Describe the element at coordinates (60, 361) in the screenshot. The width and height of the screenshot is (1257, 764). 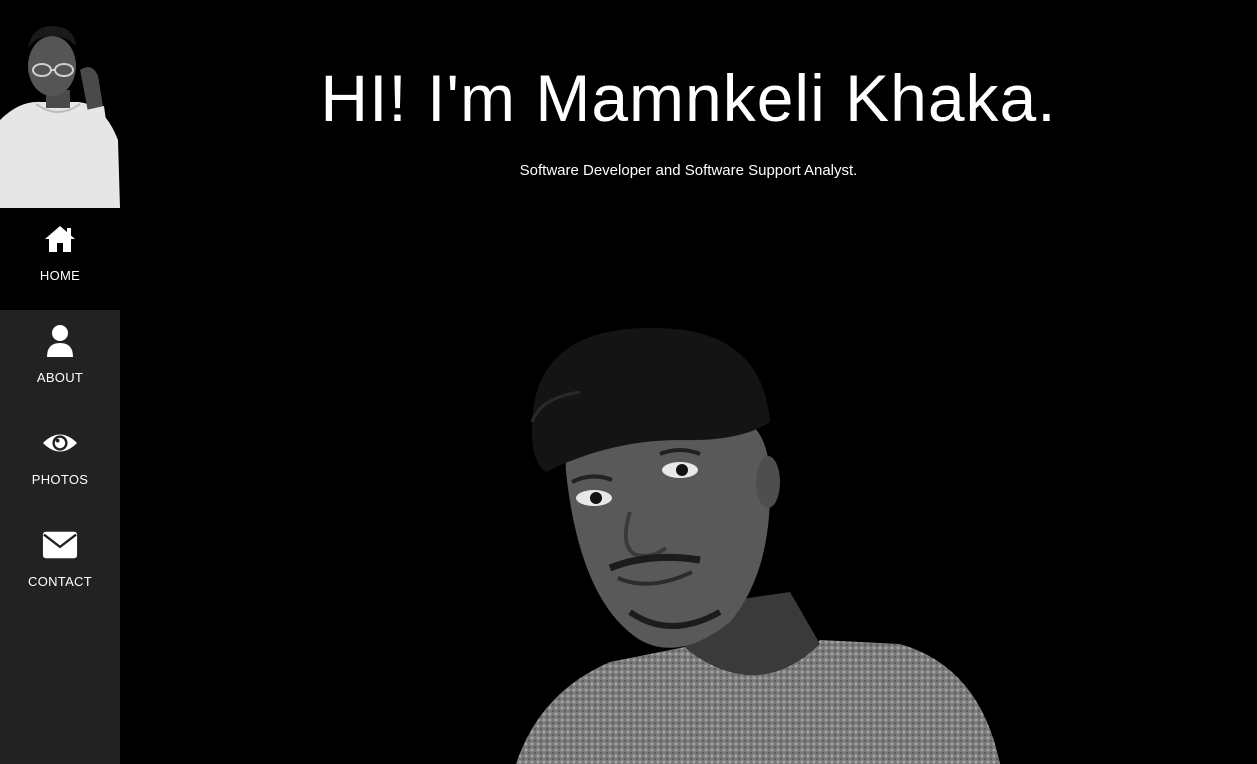
I see `nav-about: ABOUT` at that location.